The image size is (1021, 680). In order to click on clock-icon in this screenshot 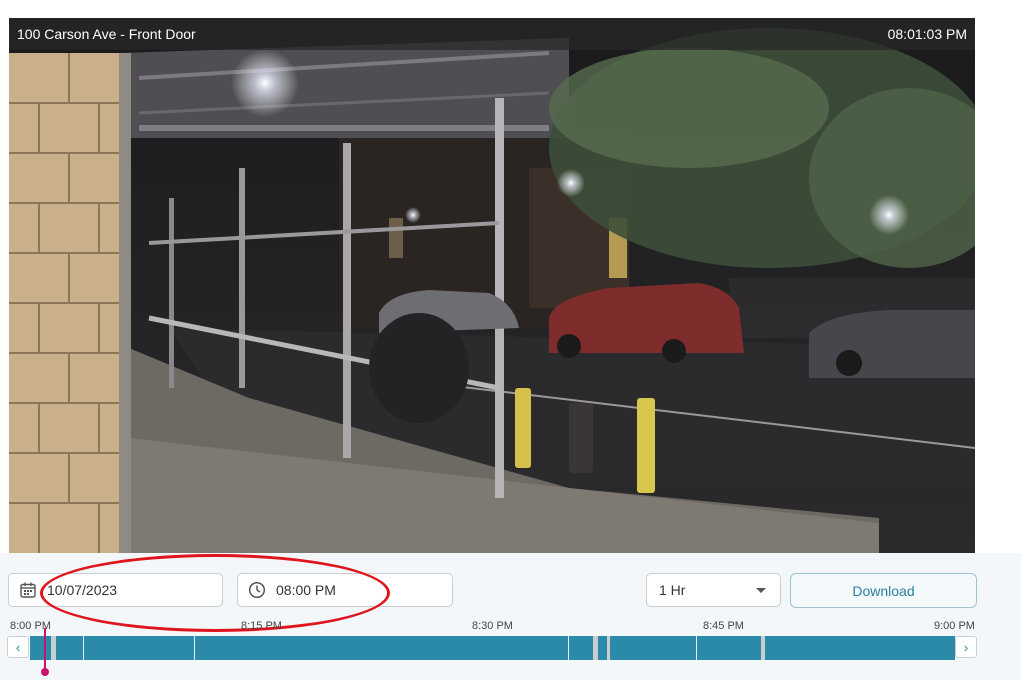, I will do `click(257, 590)`.